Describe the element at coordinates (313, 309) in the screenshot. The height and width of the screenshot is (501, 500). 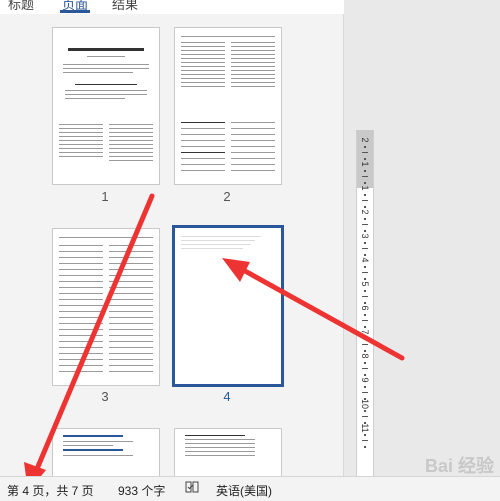
I see `arrow-to-page-thumbnail` at that location.